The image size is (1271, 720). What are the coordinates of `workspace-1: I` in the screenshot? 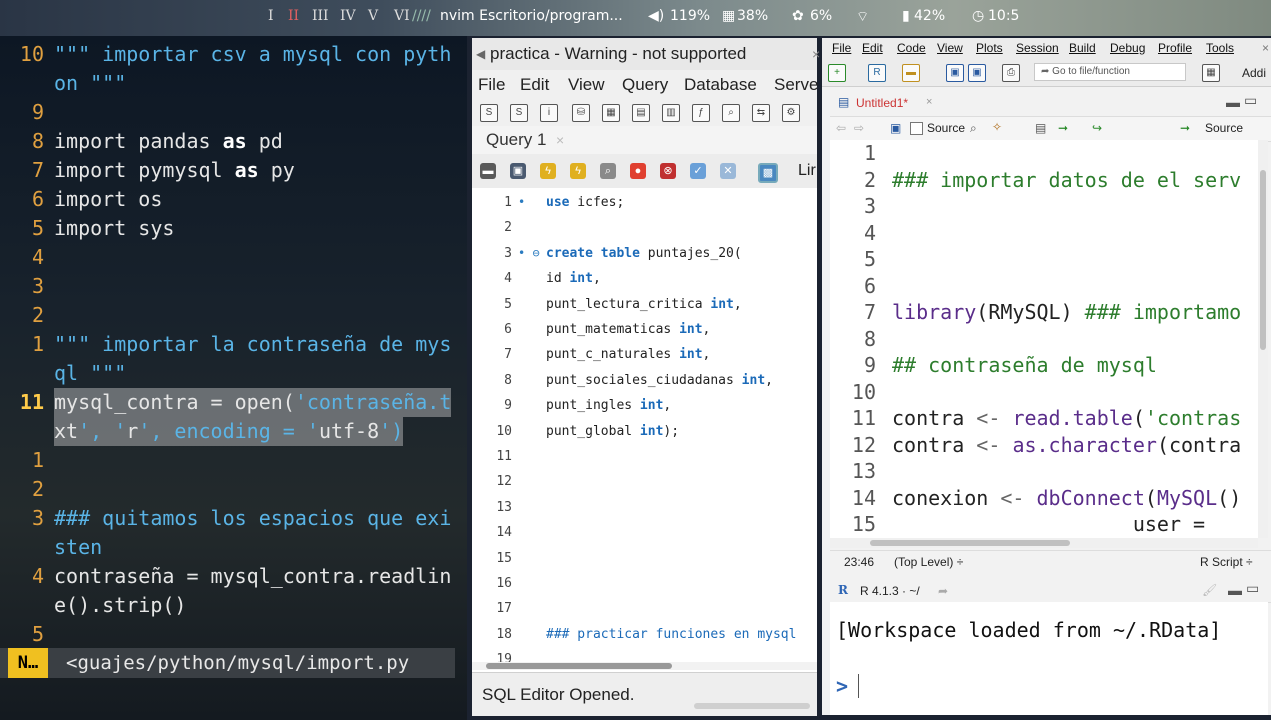 It's located at (271, 16).